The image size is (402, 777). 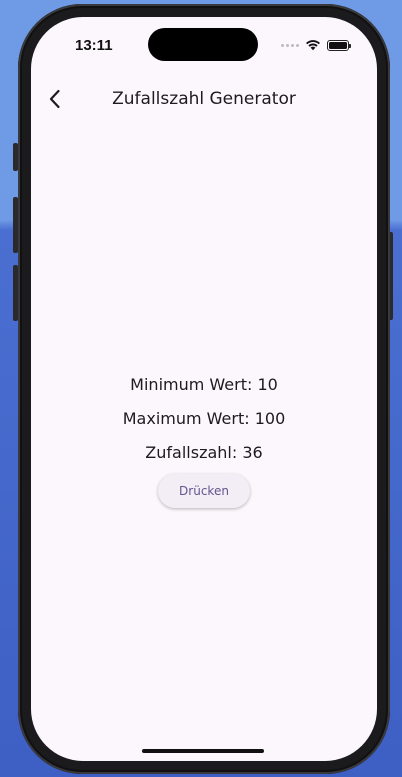 What do you see at coordinates (313, 45) in the screenshot?
I see `wifi-icon` at bounding box center [313, 45].